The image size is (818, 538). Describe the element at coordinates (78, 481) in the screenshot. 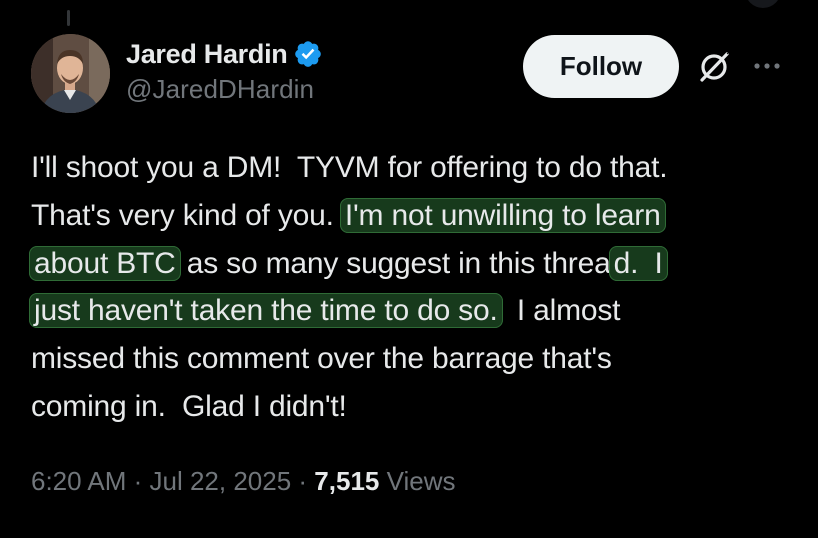

I see `tweet-time: 6:20 AM` at that location.